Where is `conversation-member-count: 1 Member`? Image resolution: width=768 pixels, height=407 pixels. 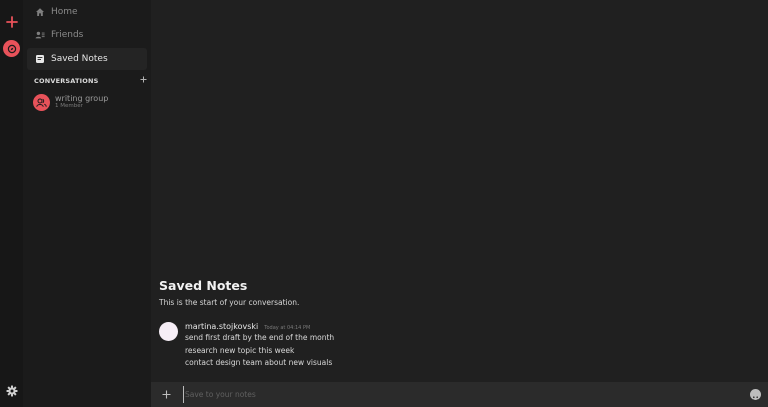 conversation-member-count: 1 Member is located at coordinates (69, 106).